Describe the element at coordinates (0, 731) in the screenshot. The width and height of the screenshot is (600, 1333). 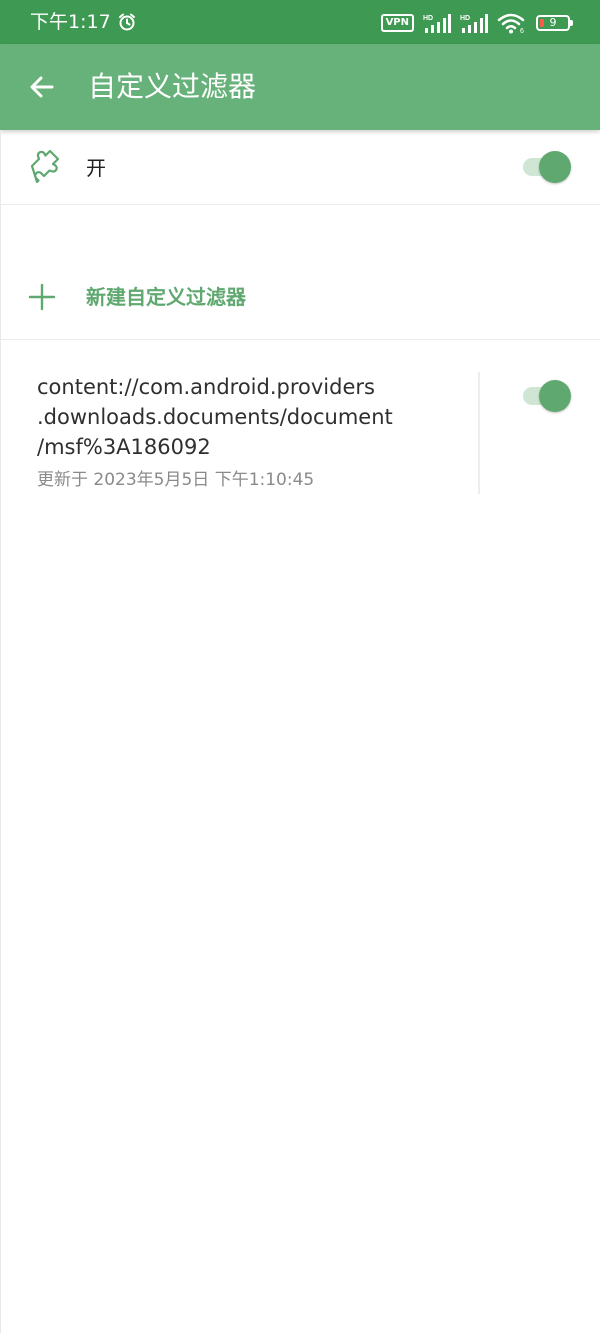
I see `window-edge` at that location.